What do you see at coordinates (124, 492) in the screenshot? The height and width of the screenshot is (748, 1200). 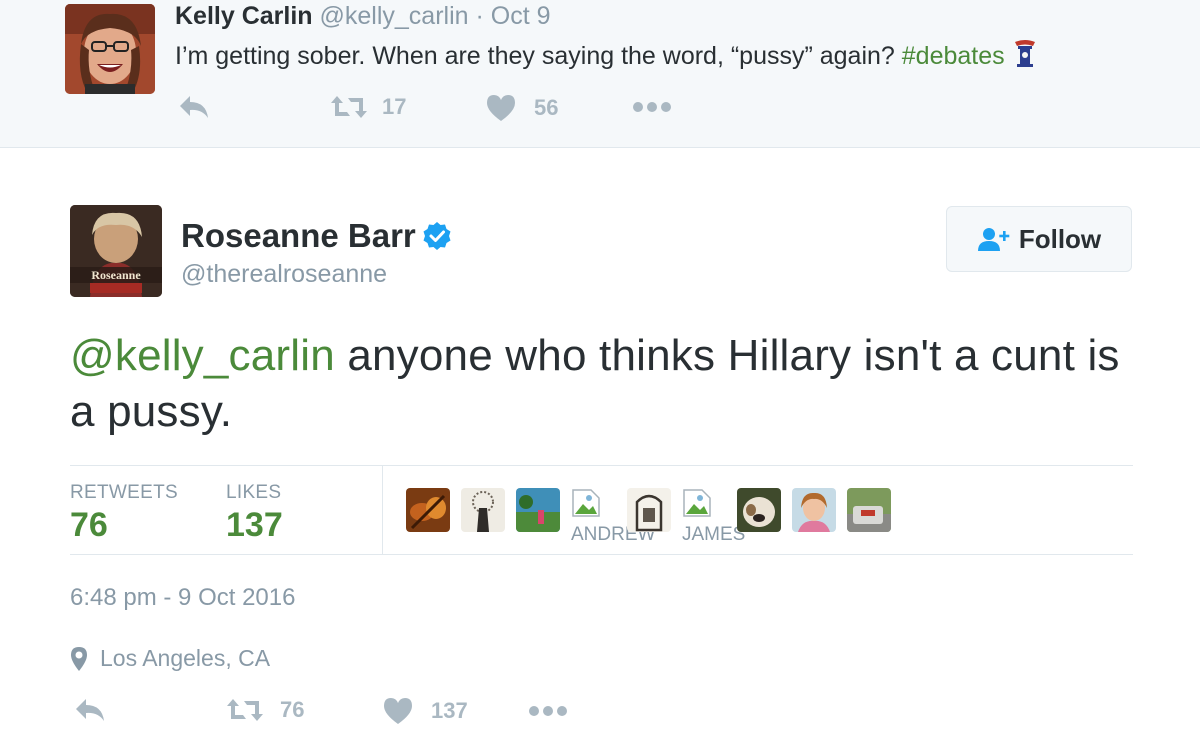 I see `retweets-label: RETWEETS` at bounding box center [124, 492].